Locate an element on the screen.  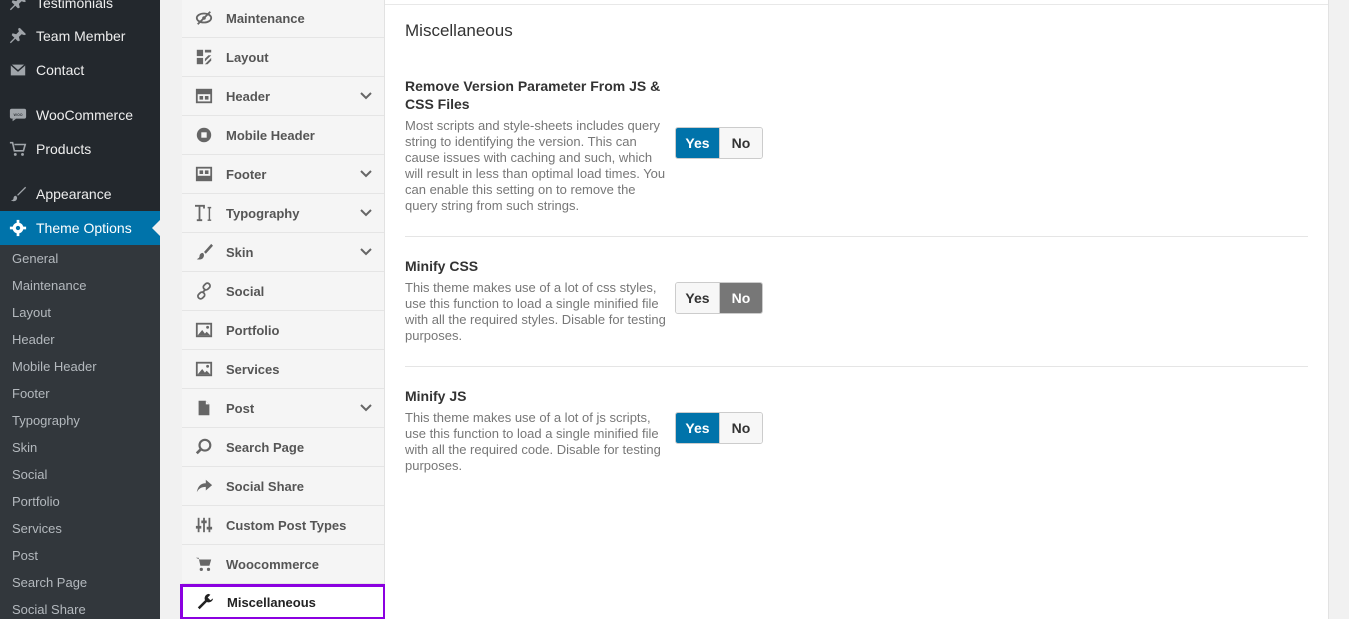
options-nav-services: Services is located at coordinates (283, 369).